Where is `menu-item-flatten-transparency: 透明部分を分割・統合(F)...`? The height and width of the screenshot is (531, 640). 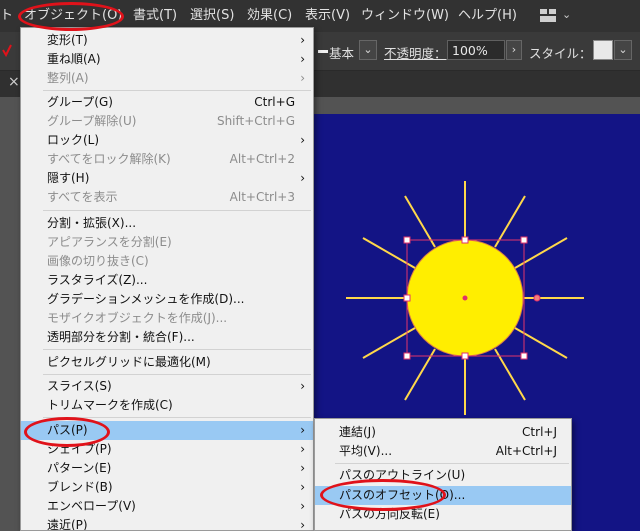
menu-item-flatten-transparency: 透明部分を分割・統合(F)... is located at coordinates (167, 337).